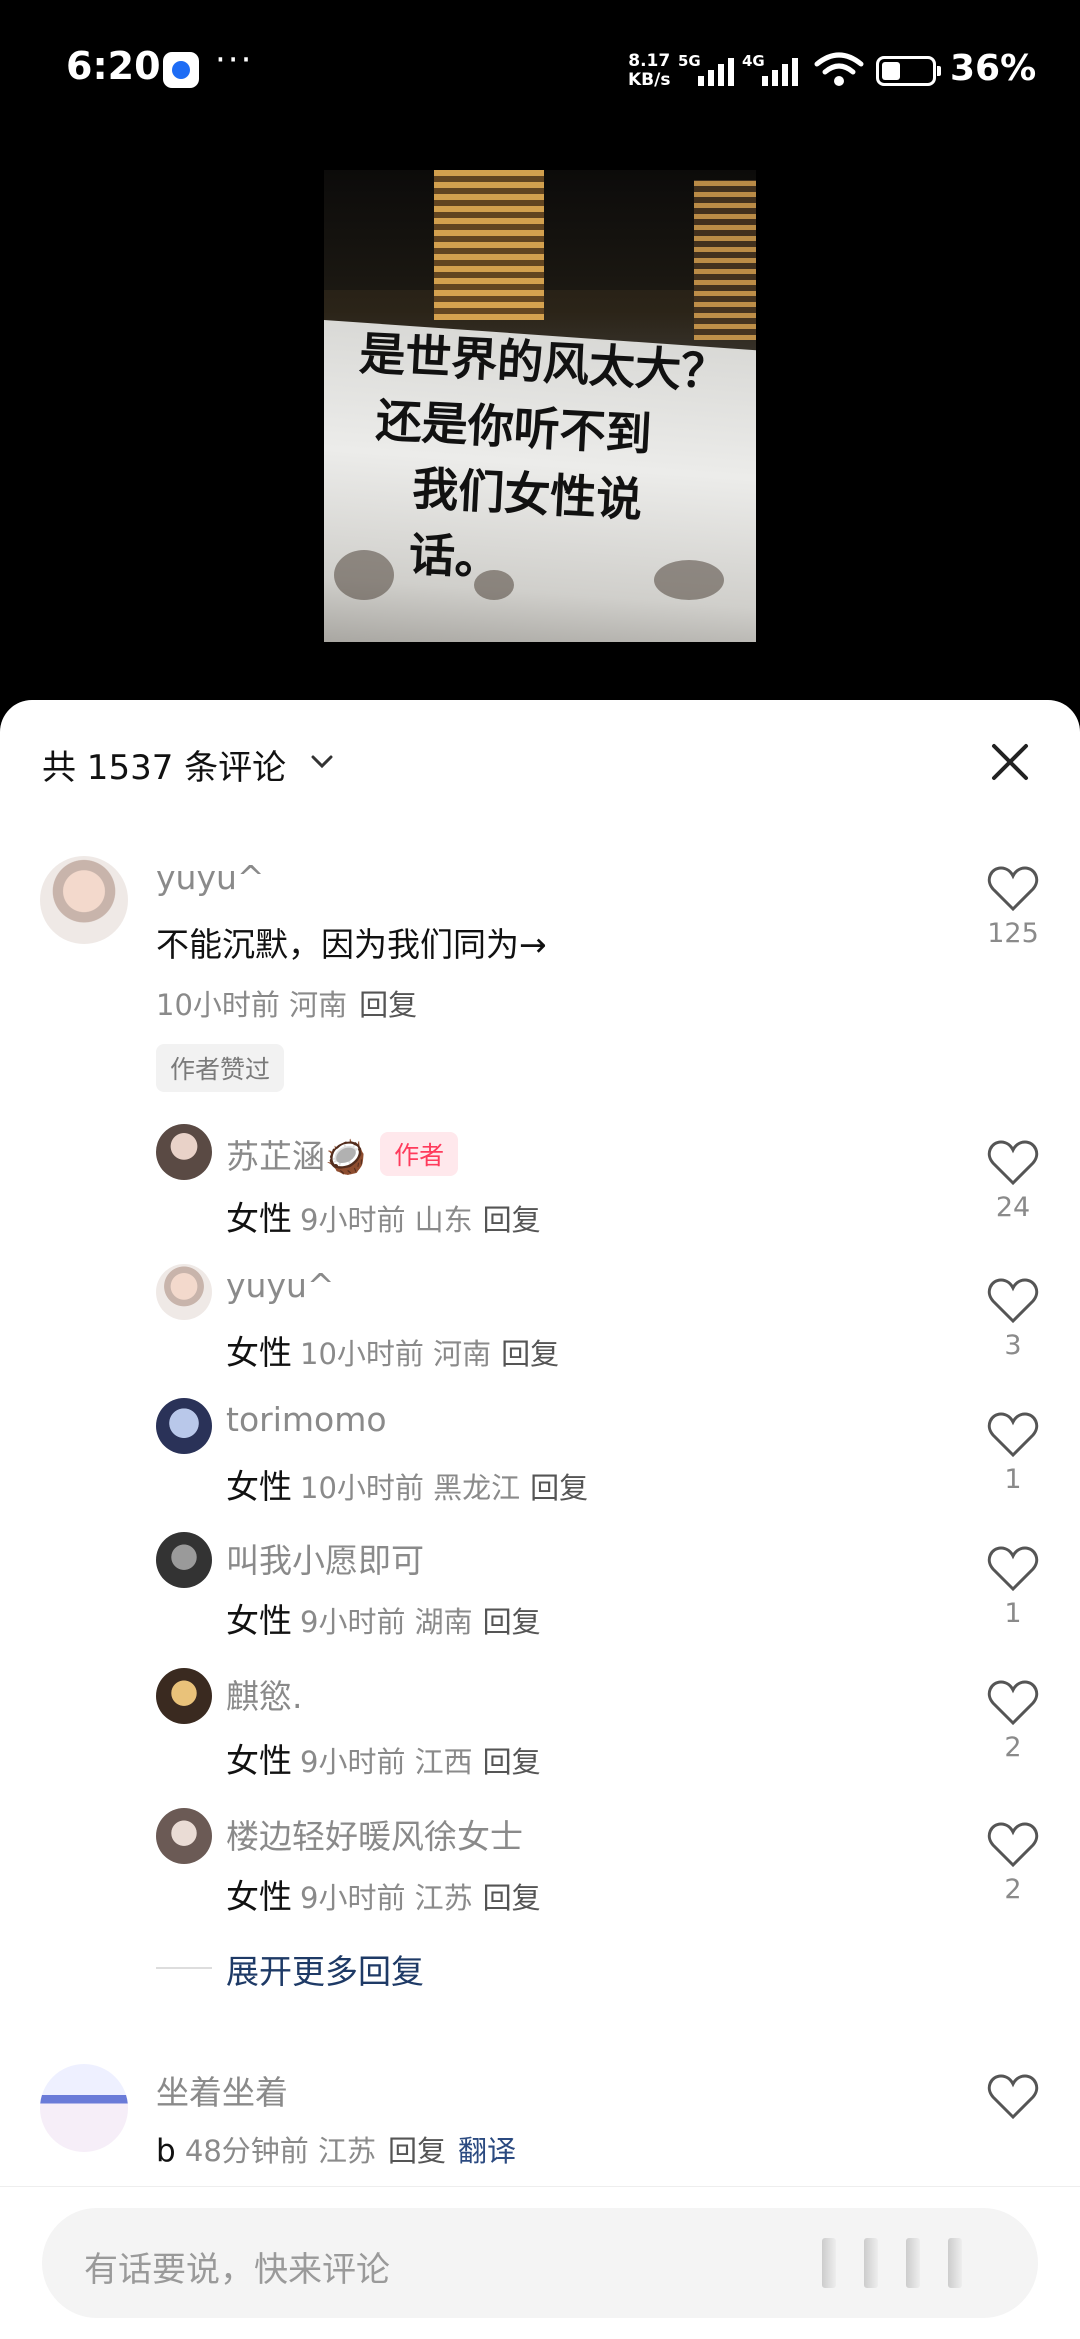 The height and width of the screenshot is (2339, 1080). Describe the element at coordinates (540, 2263) in the screenshot. I see `comment-input: 有话要说，快来评论` at that location.